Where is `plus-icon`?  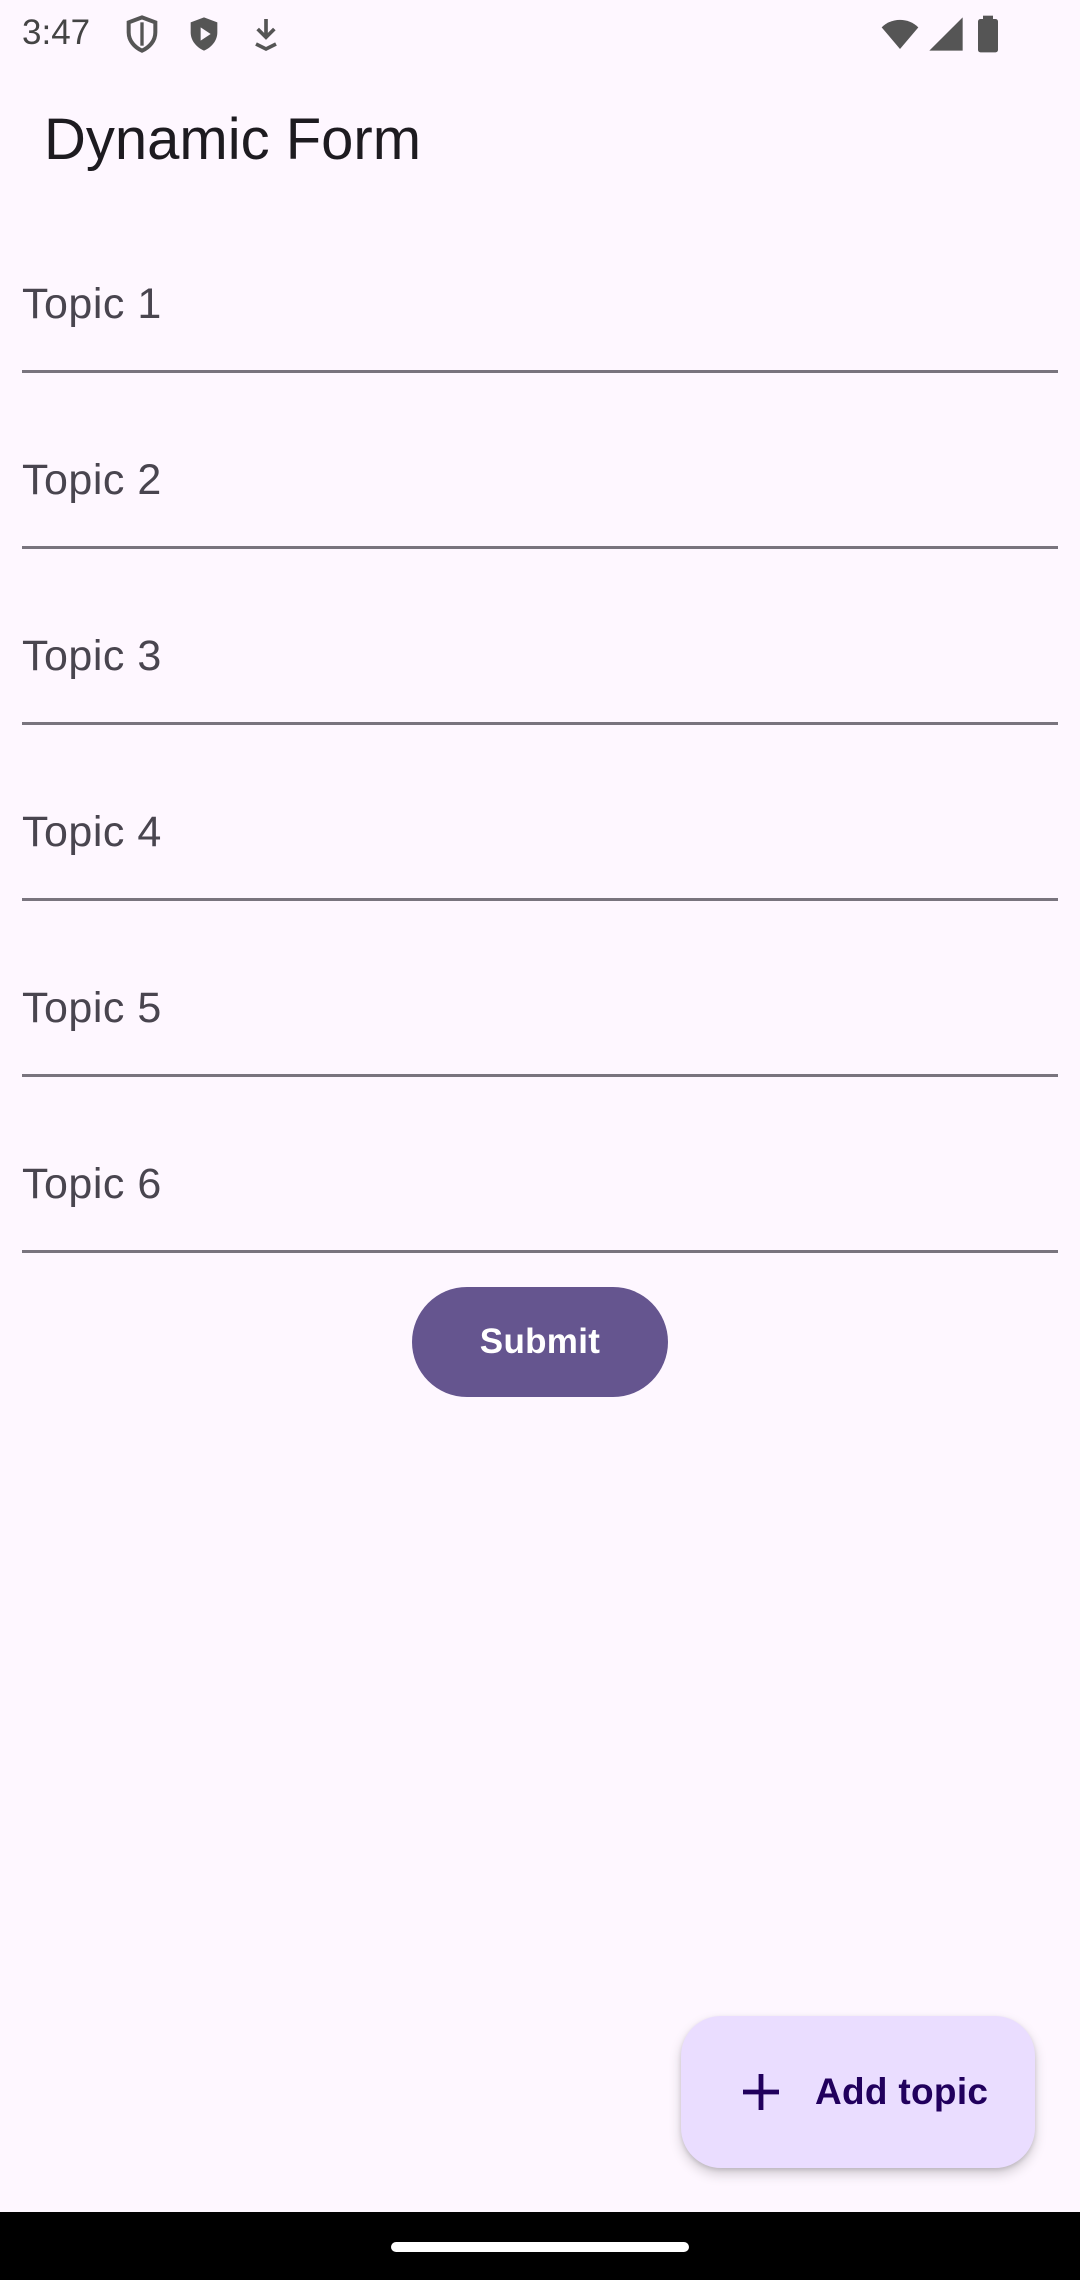
plus-icon is located at coordinates (761, 2092).